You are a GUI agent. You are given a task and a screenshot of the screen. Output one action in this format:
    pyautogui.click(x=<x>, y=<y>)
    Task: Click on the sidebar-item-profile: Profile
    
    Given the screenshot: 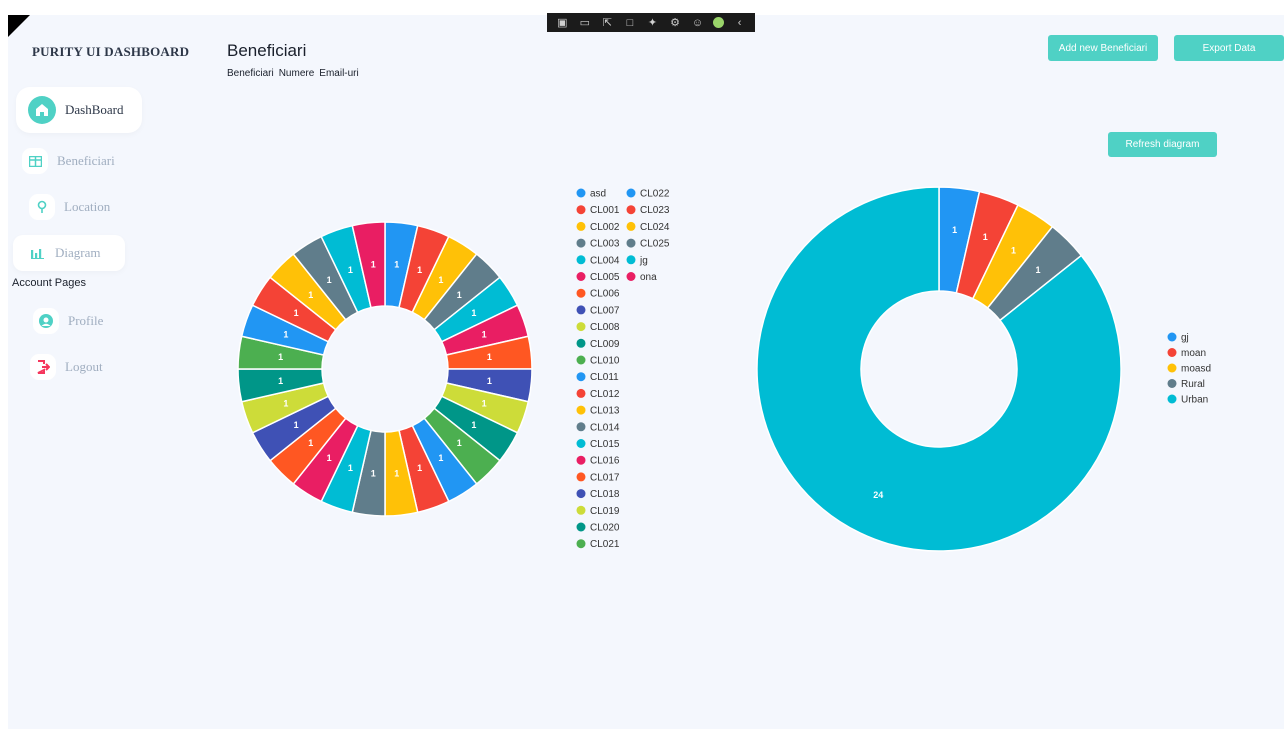 What is the action you would take?
    pyautogui.click(x=68, y=321)
    